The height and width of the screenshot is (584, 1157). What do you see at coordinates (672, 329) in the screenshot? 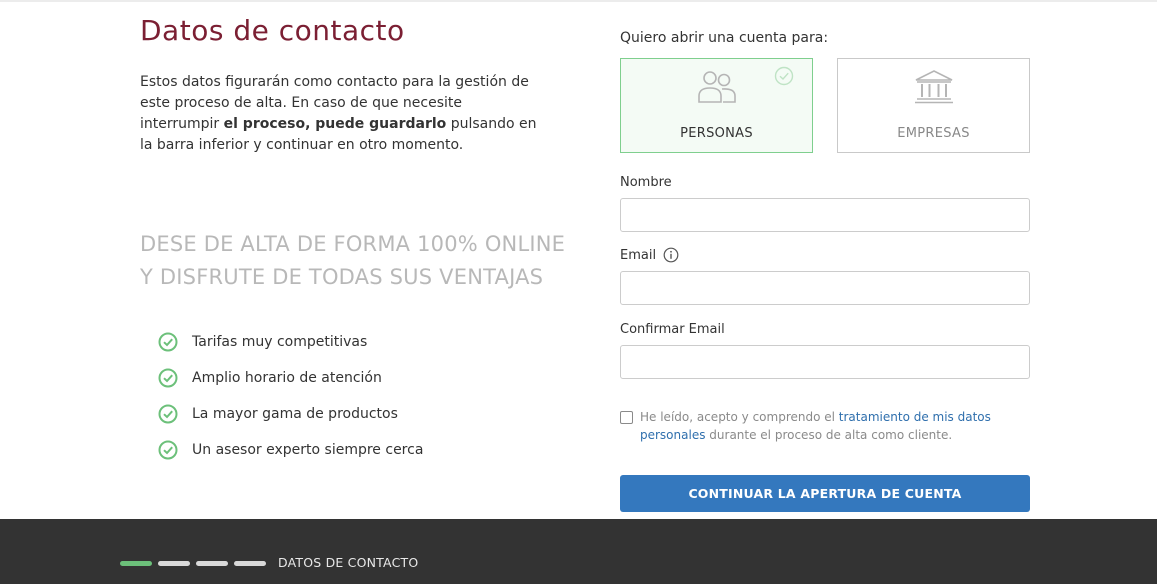
I see `confirm-email-label: Confirmar Email` at bounding box center [672, 329].